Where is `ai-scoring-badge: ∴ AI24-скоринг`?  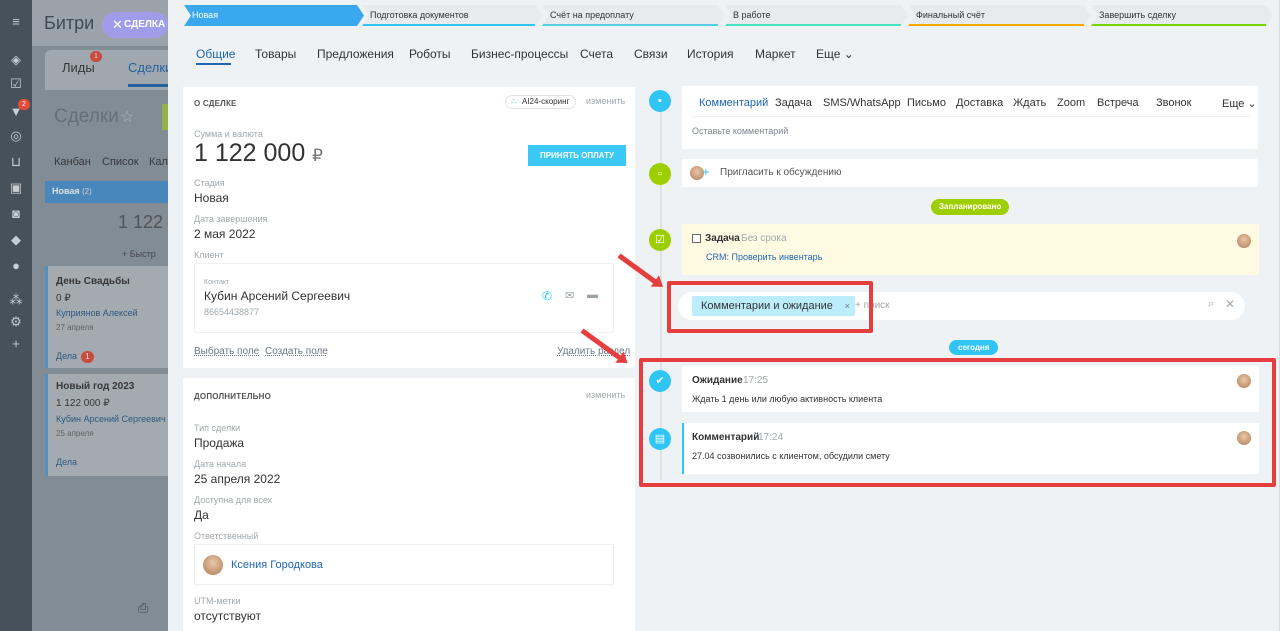 ai-scoring-badge: ∴ AI24-скоринг is located at coordinates (541, 102).